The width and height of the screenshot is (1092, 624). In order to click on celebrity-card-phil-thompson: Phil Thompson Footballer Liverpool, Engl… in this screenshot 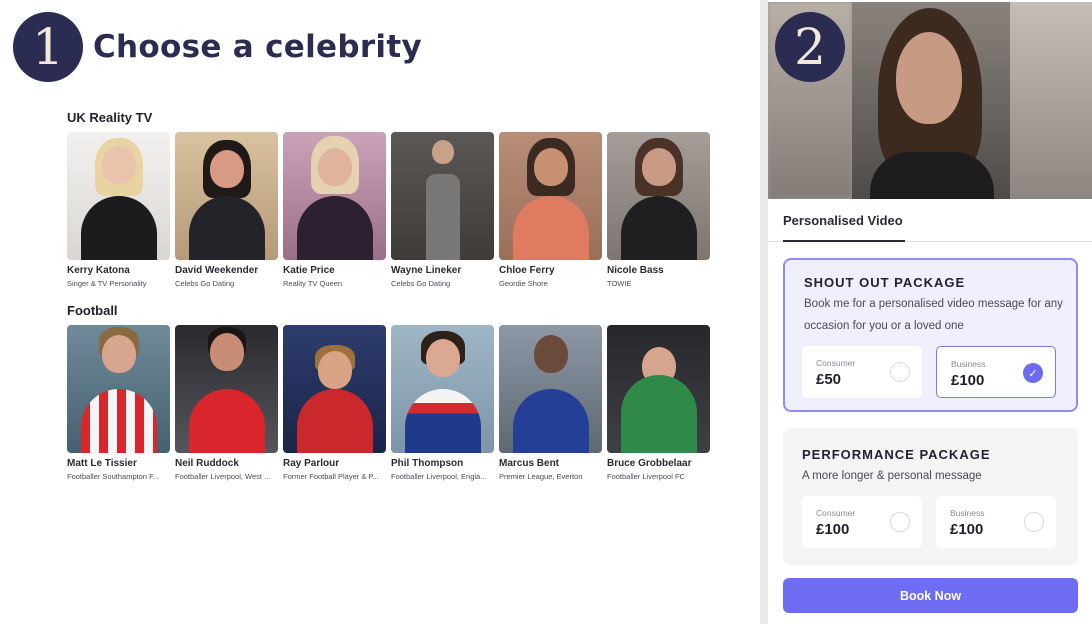, I will do `click(442, 403)`.